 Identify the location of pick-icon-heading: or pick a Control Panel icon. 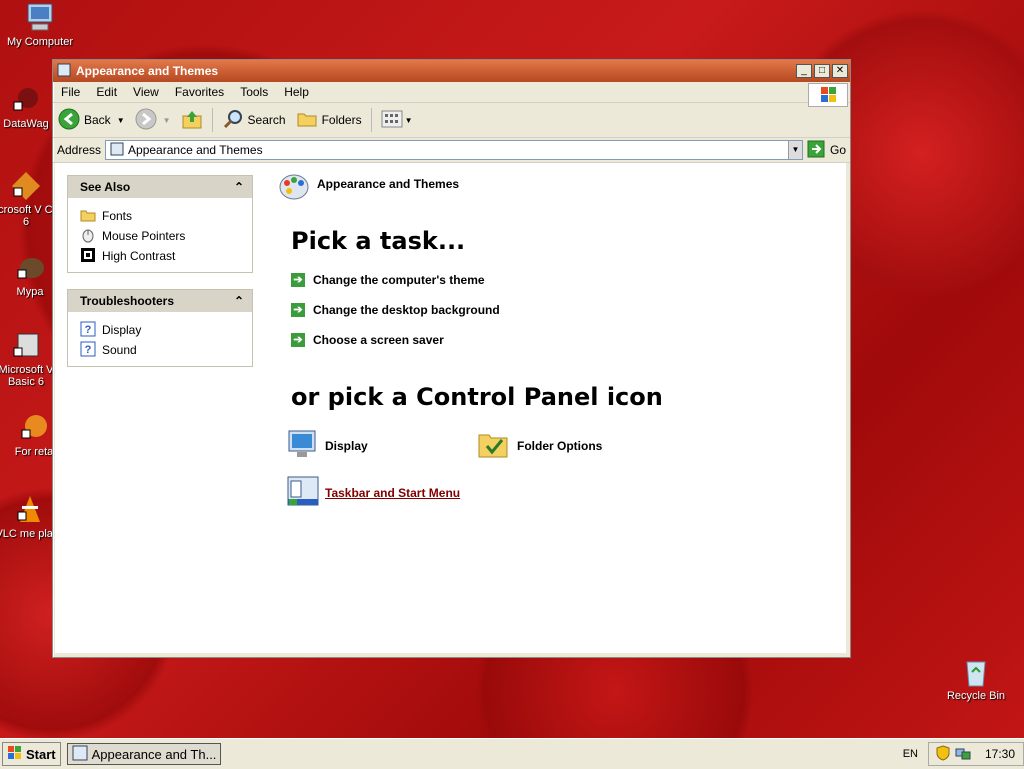
(477, 397).